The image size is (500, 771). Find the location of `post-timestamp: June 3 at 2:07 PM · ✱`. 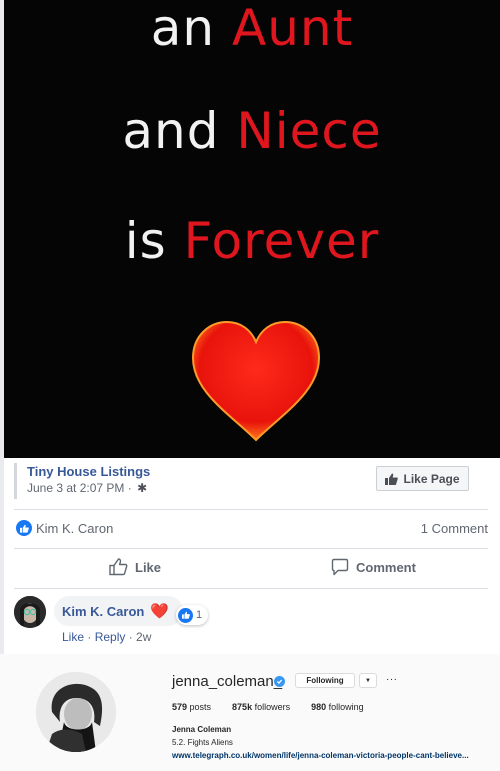

post-timestamp: June 3 at 2:07 PM · ✱ is located at coordinates (88, 488).